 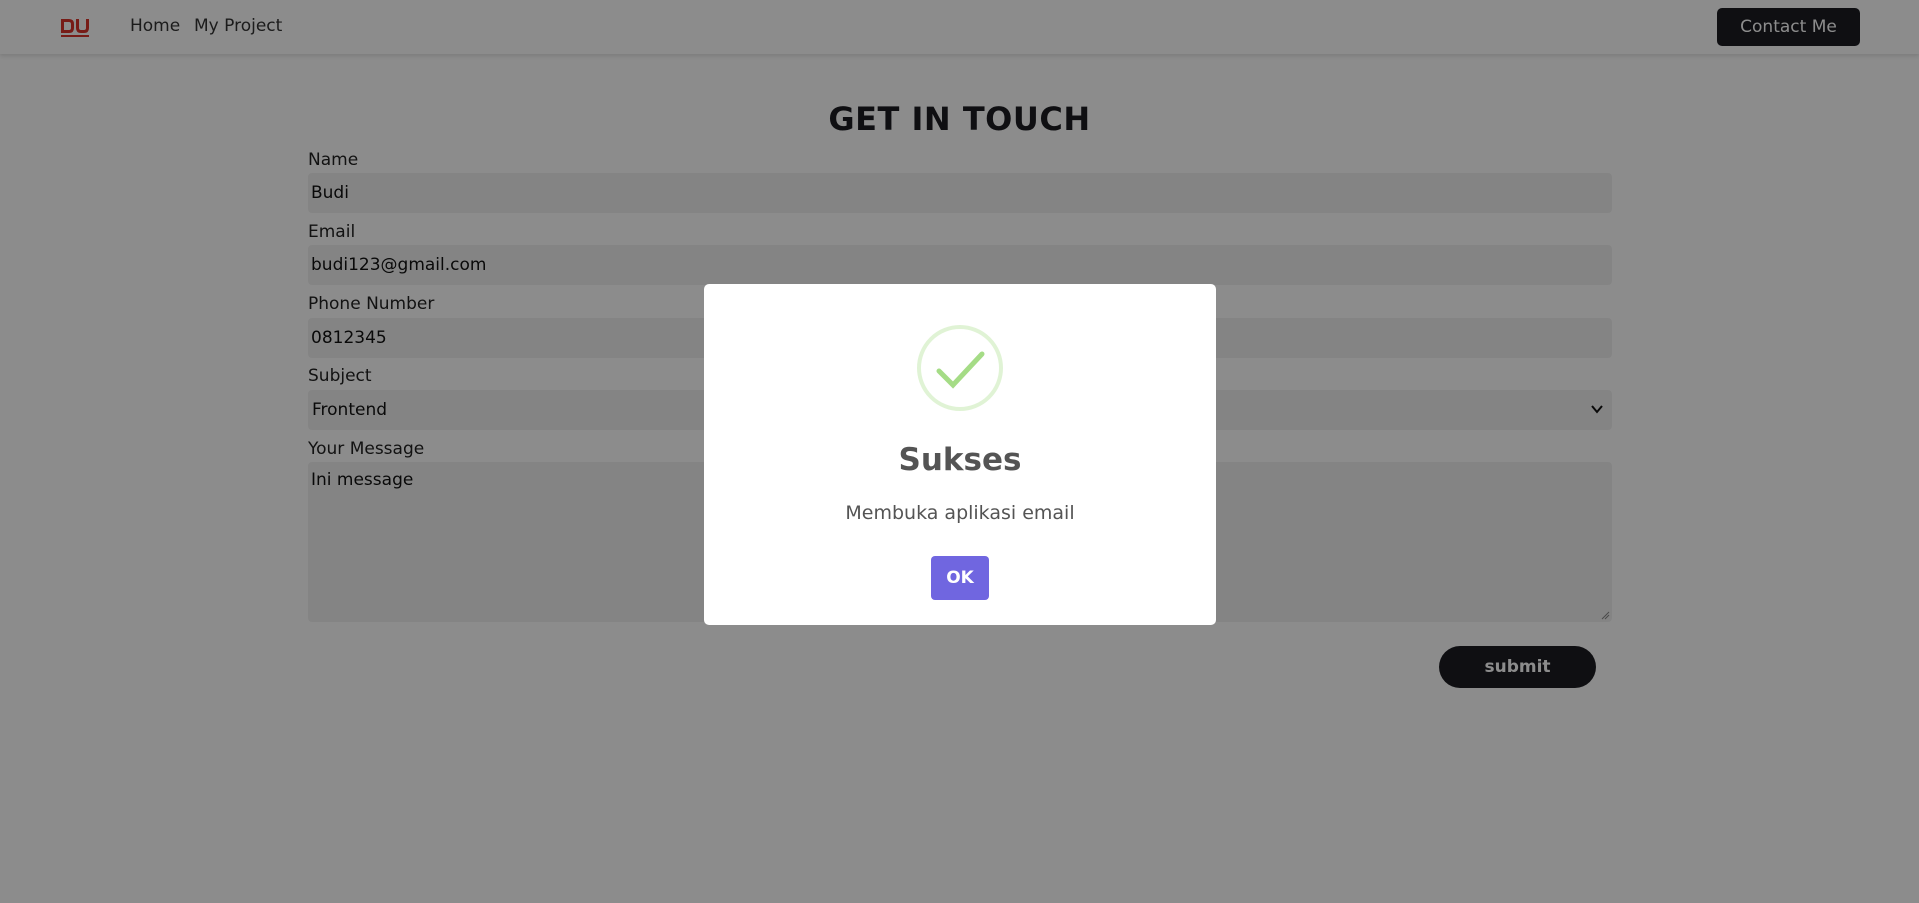 What do you see at coordinates (960, 460) in the screenshot?
I see `dialog-title: Sukses` at bounding box center [960, 460].